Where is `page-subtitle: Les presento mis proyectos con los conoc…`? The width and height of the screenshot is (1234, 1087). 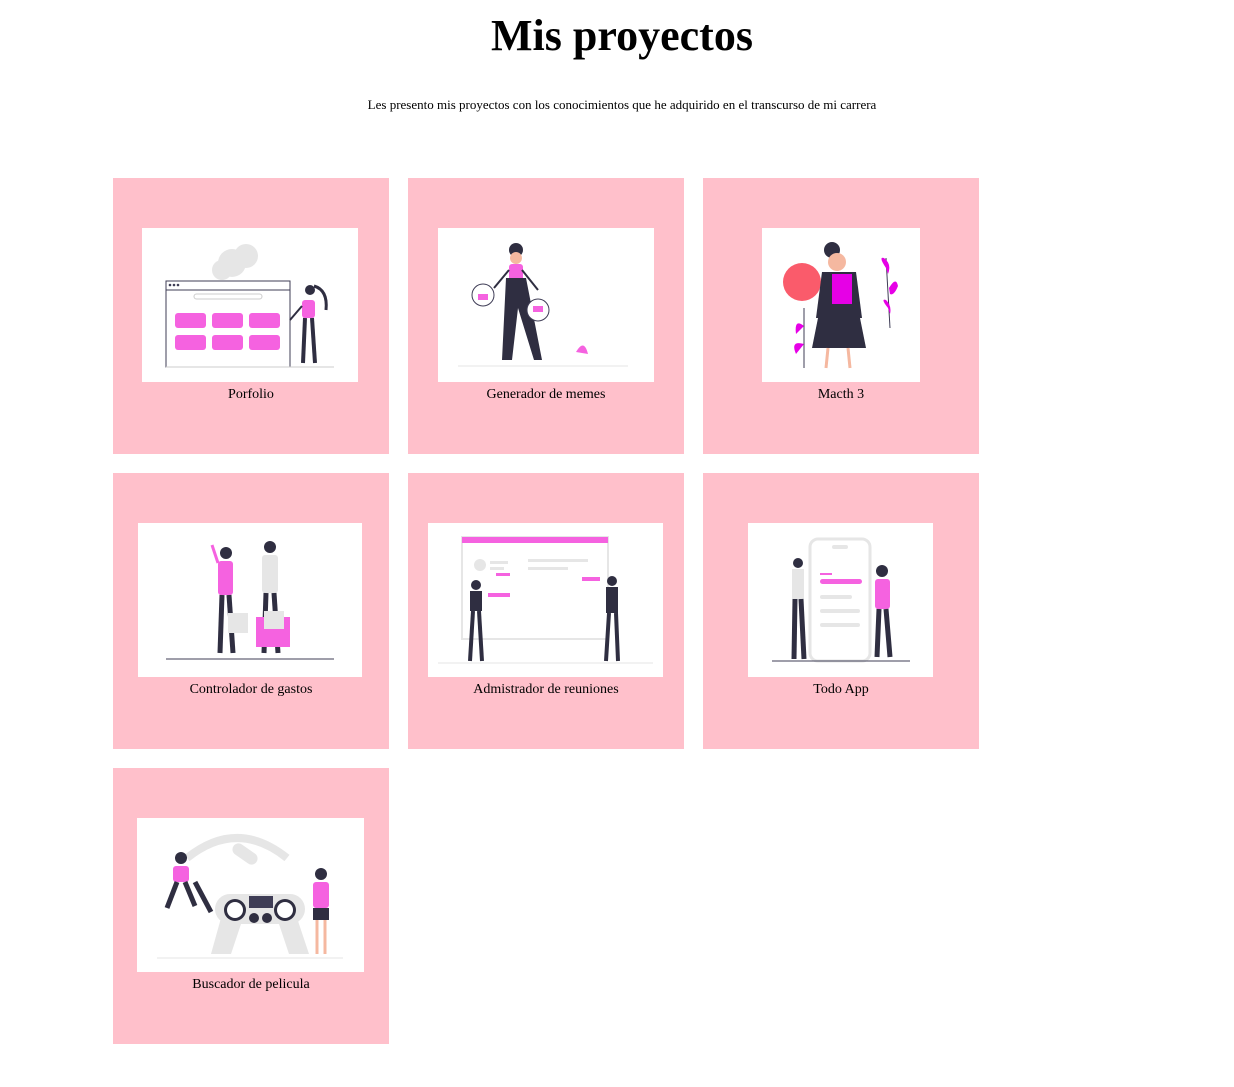
page-subtitle: Les presento mis proyectos con los conoc… is located at coordinates (622, 104).